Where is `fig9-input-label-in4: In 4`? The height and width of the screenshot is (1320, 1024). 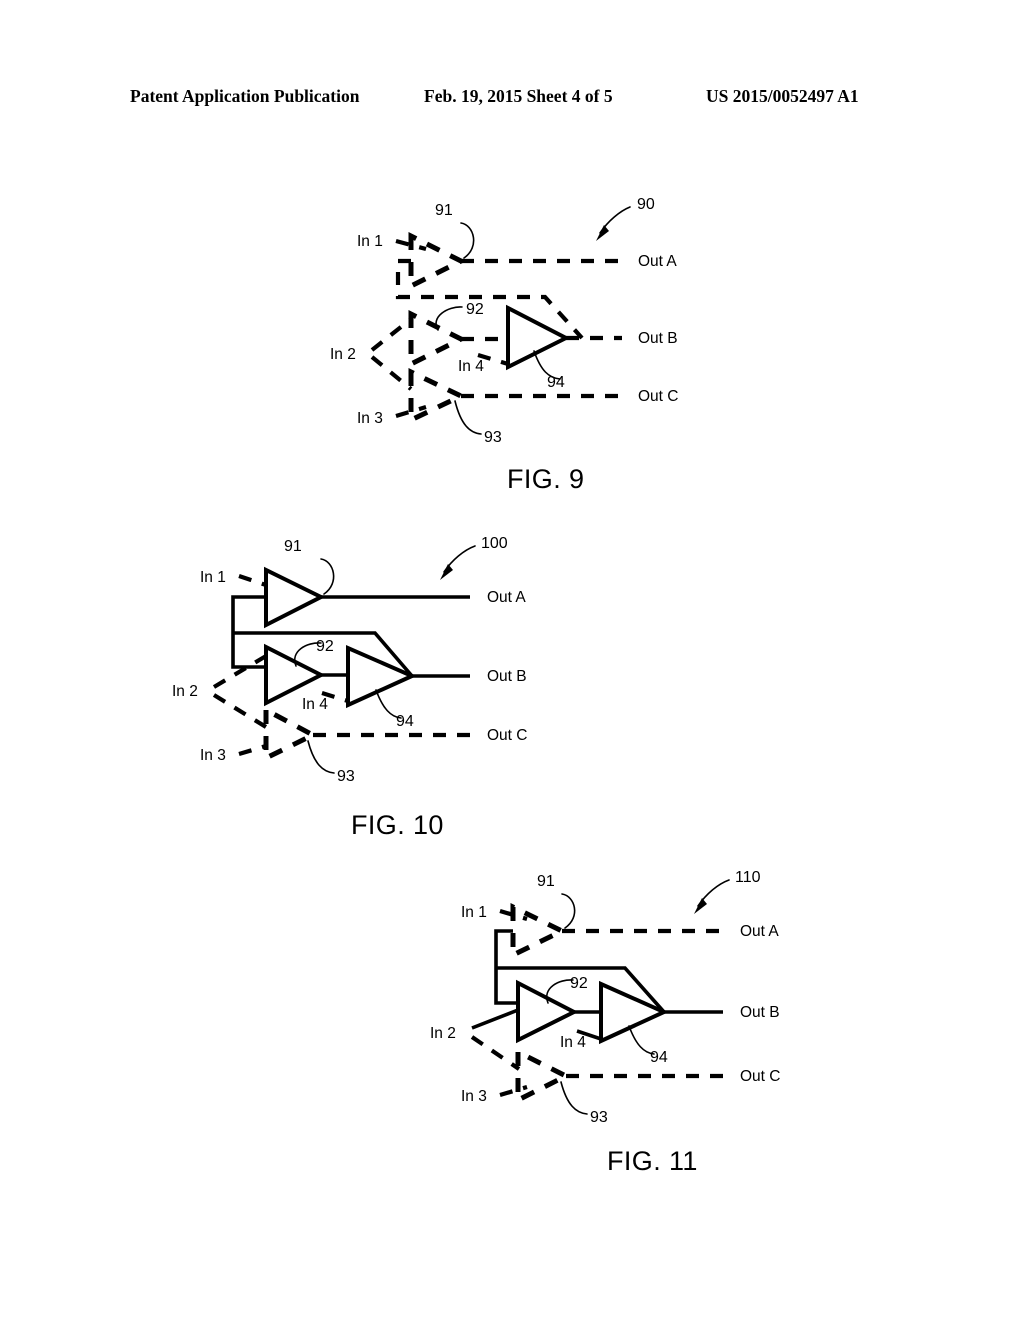
fig9-input-label-in4: In 4 is located at coordinates (471, 366).